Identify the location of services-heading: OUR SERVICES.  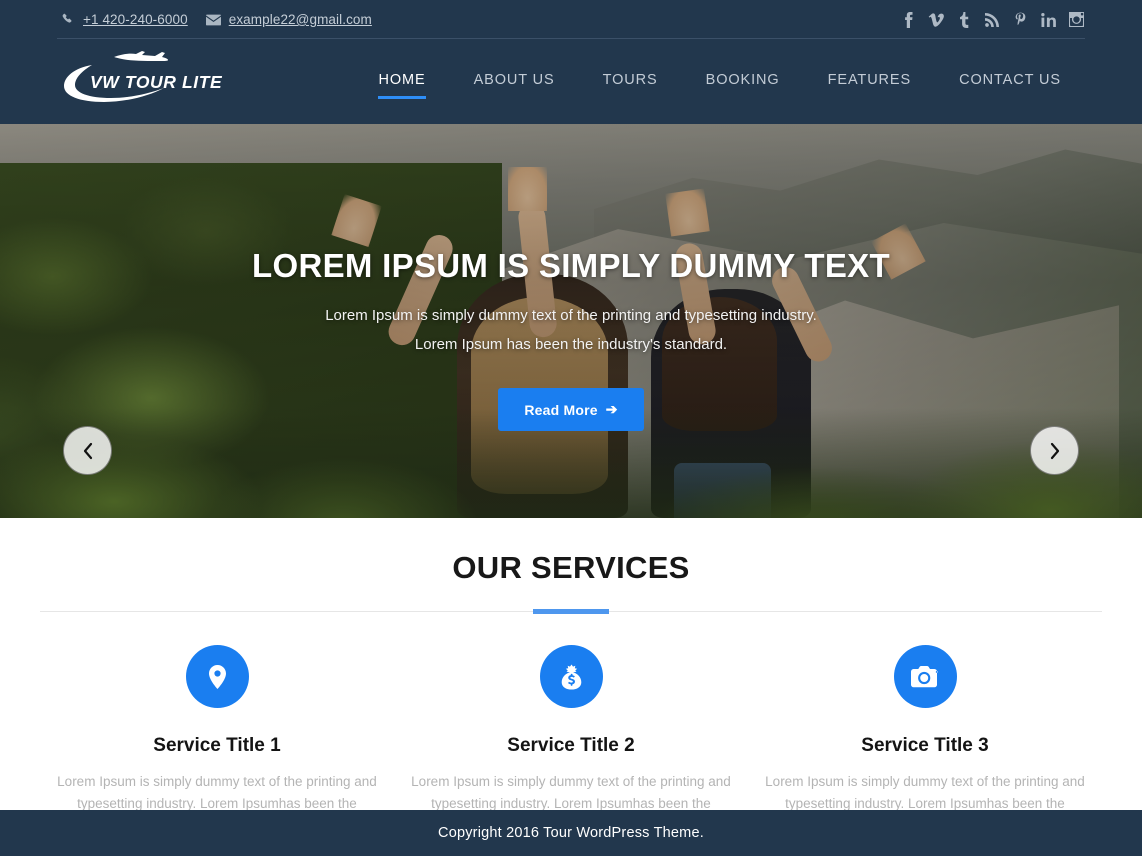
(571, 567).